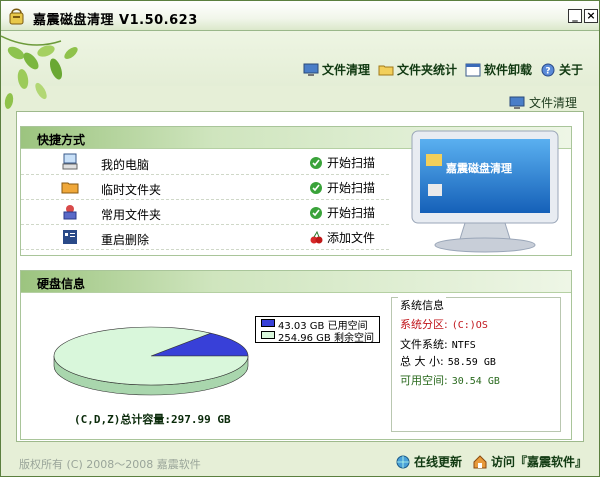  Describe the element at coordinates (426, 70) in the screenshot. I see `nav-folder-stats-label: 文件夹统计` at that location.